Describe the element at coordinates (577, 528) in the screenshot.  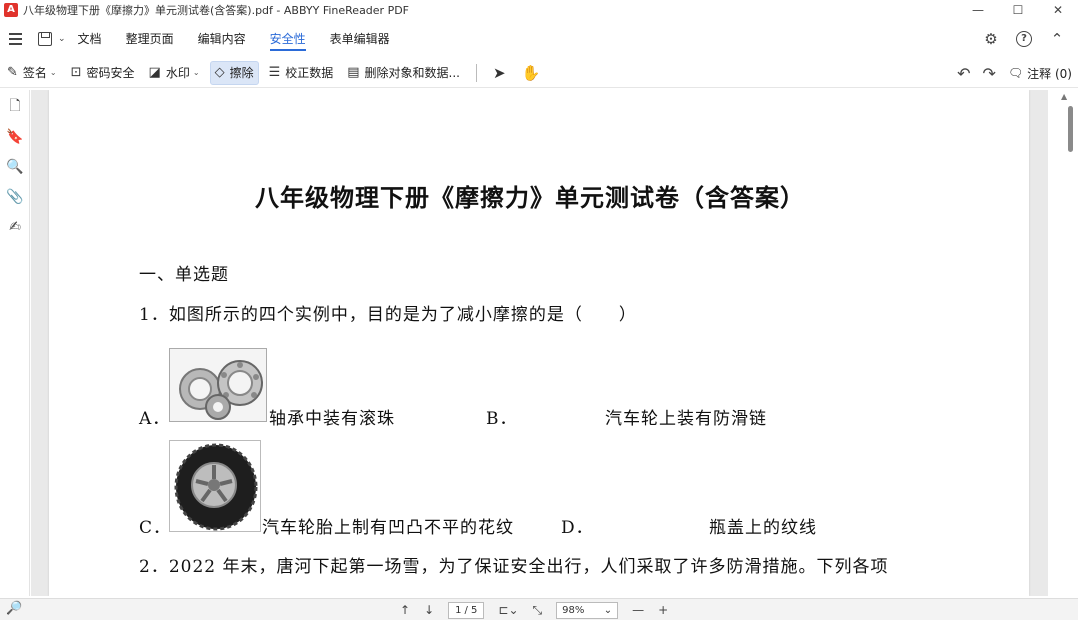
I see `option-d-label: D．` at that location.